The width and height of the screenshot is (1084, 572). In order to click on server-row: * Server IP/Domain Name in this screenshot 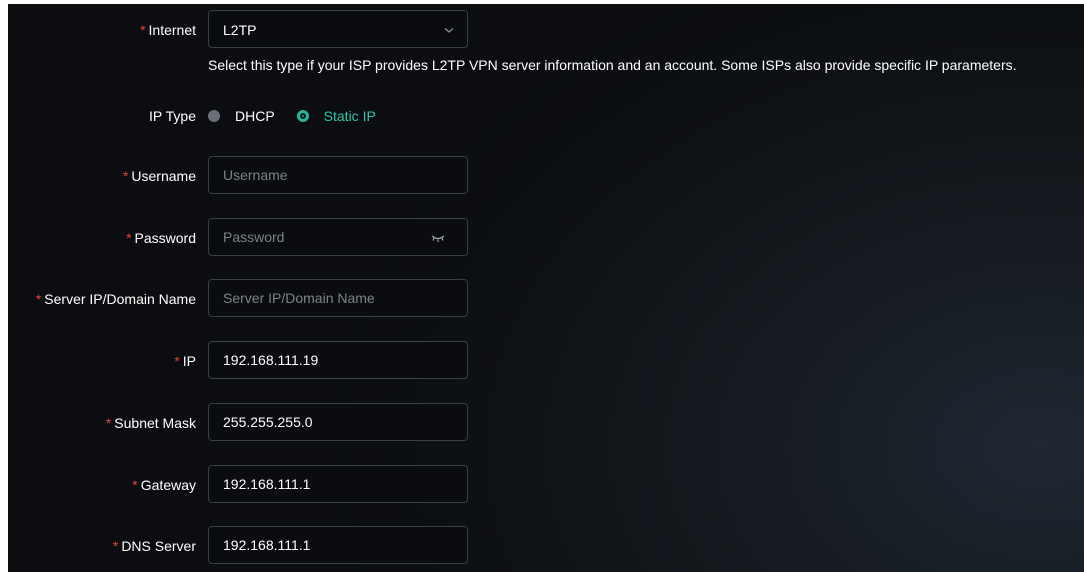, I will do `click(546, 299)`.